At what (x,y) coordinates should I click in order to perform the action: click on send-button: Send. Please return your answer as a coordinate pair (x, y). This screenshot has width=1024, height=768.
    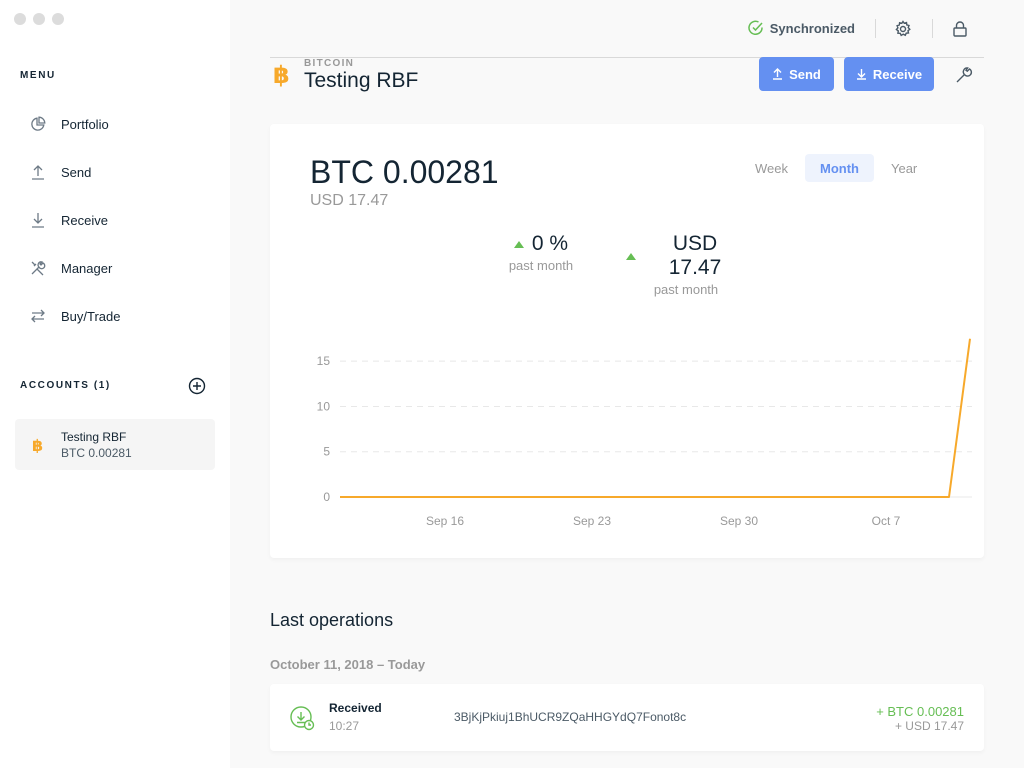
    Looking at the image, I should click on (796, 74).